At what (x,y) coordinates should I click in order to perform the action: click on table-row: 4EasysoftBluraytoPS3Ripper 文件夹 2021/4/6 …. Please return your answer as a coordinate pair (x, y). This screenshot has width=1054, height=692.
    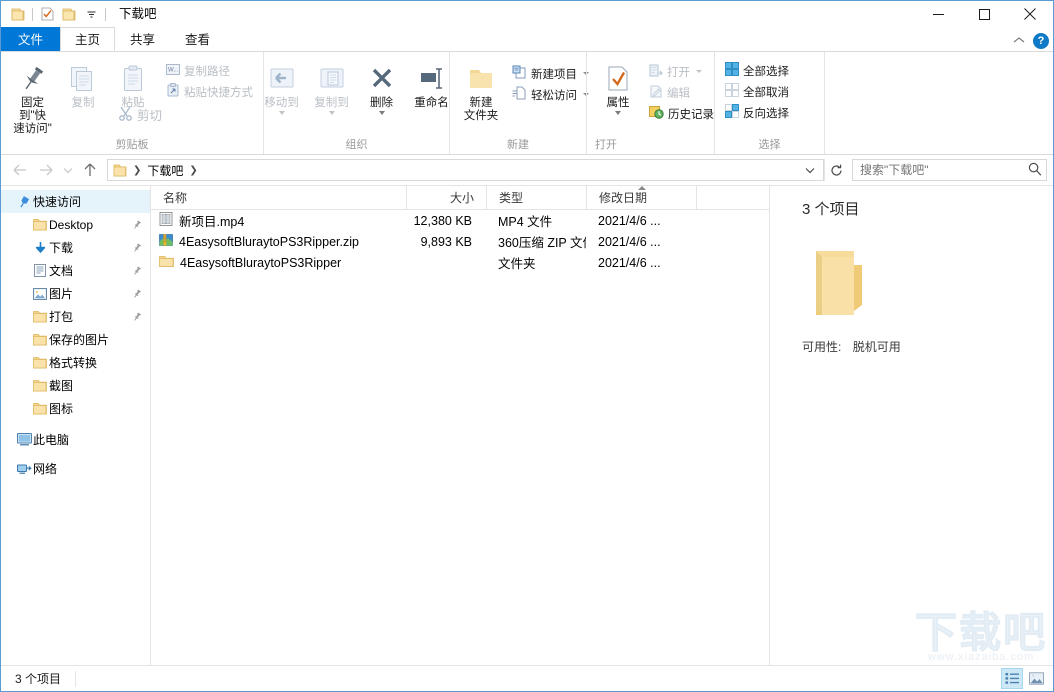
    Looking at the image, I should click on (460, 262).